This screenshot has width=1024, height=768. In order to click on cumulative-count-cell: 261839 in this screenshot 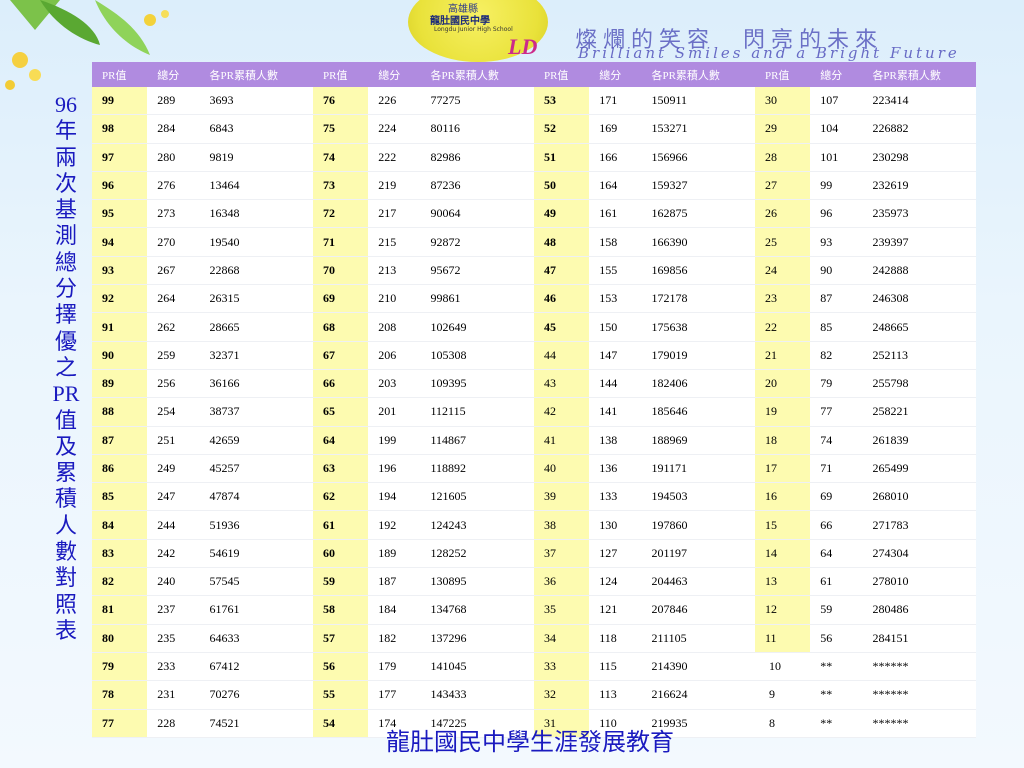, I will do `click(919, 440)`.